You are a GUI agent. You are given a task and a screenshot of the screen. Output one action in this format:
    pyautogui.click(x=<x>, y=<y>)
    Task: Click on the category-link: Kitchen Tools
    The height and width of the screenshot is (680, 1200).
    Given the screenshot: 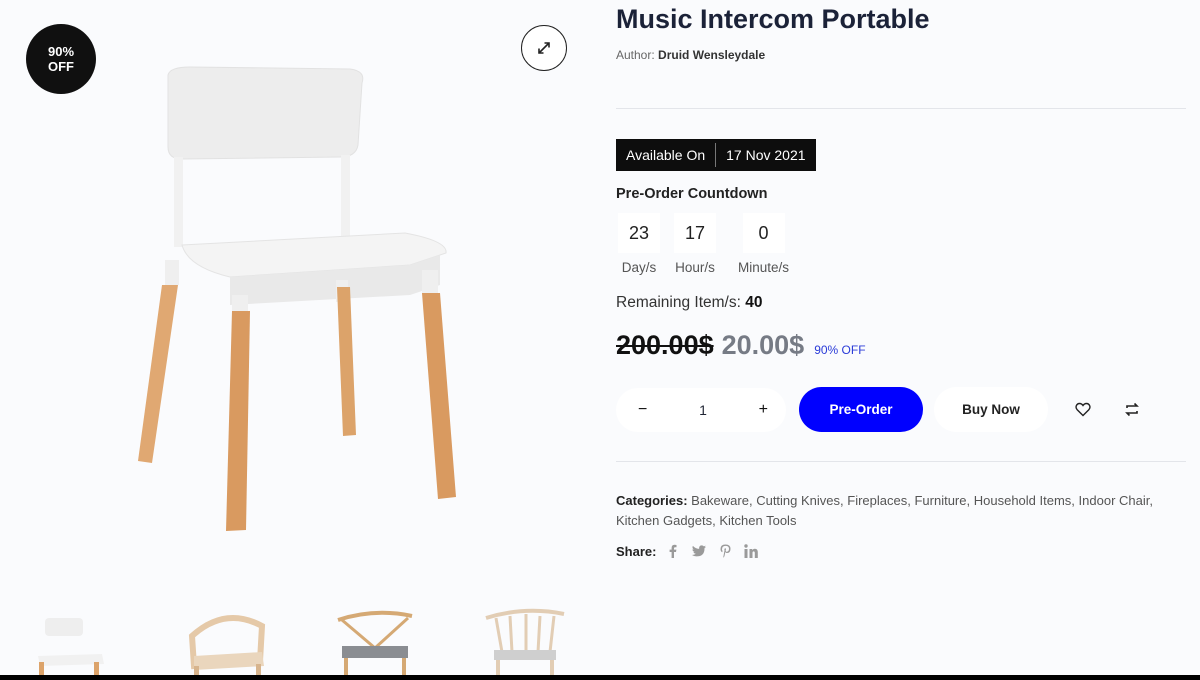 What is the action you would take?
    pyautogui.click(x=757, y=520)
    